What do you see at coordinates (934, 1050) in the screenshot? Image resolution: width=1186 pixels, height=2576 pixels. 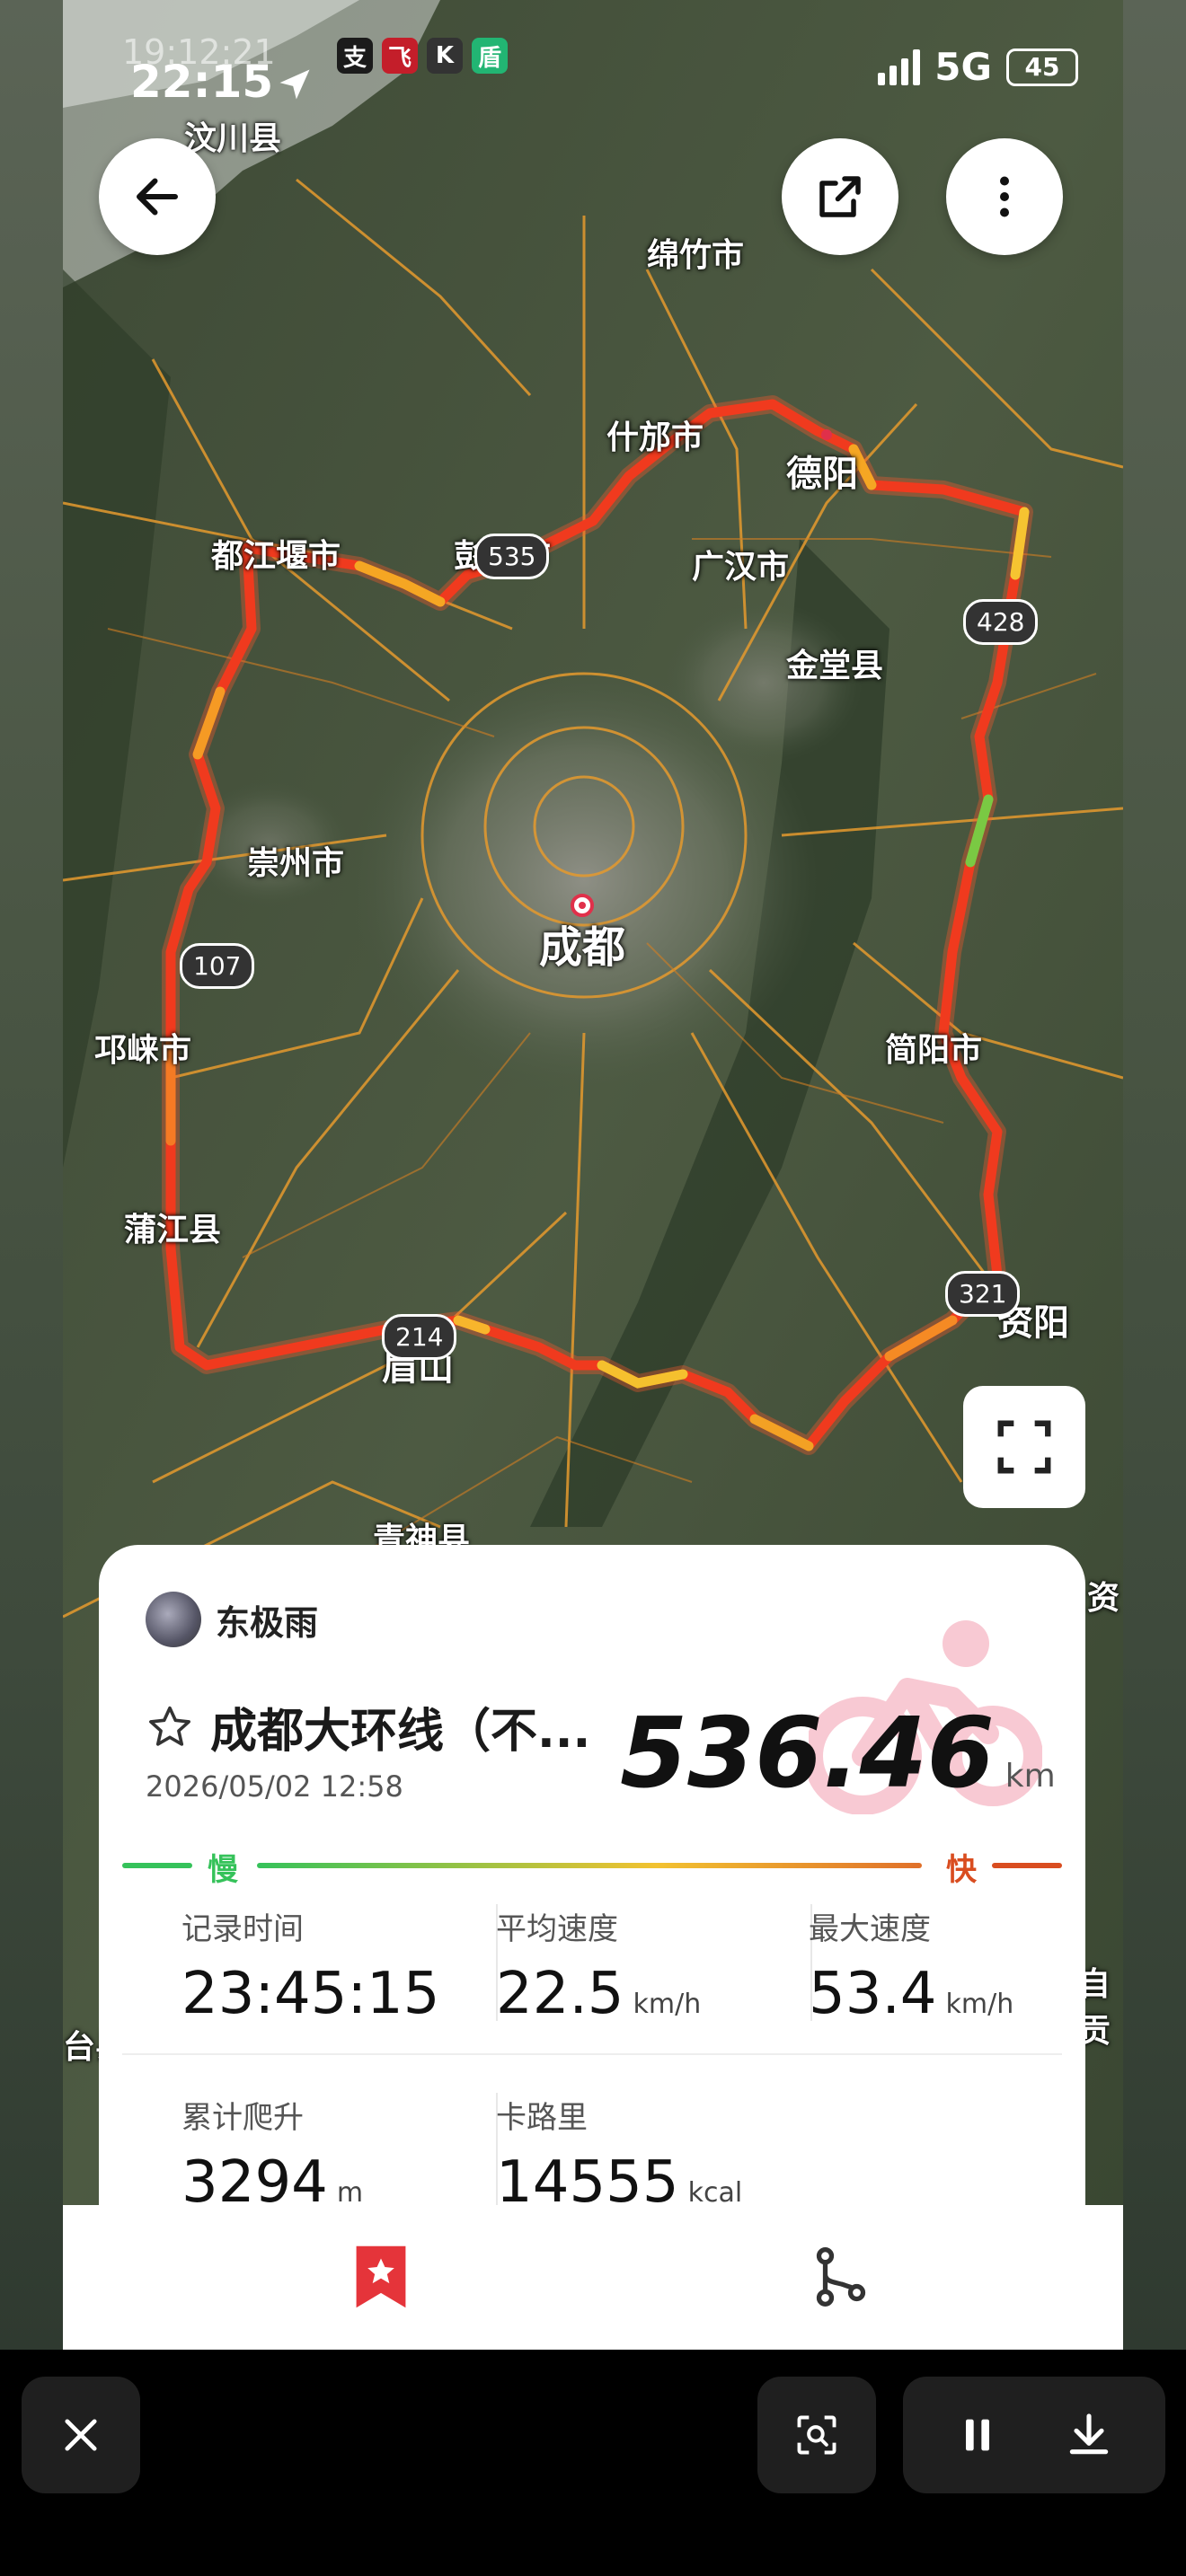 I see `map-label-jianyang: 简阳市` at bounding box center [934, 1050].